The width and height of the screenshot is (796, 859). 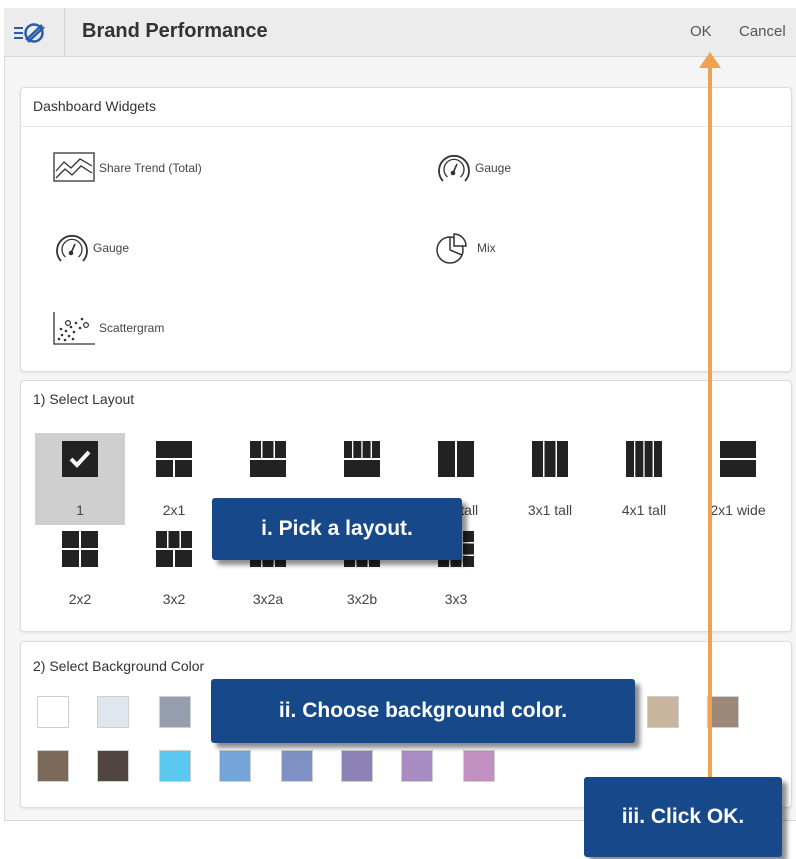 I want to click on widget-mix: Mix, so click(x=465, y=248).